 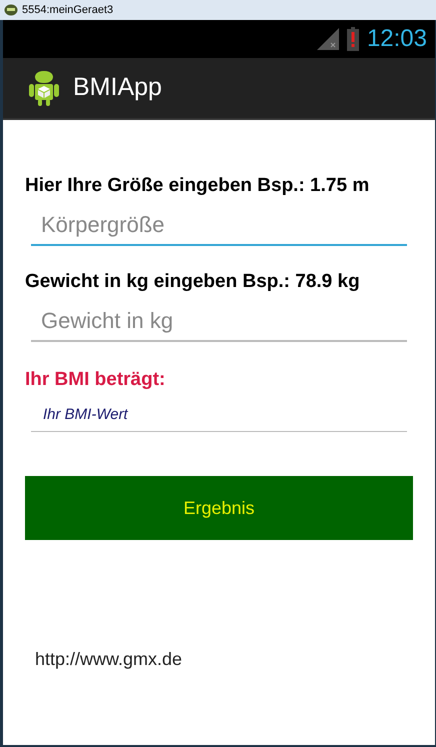 What do you see at coordinates (219, 508) in the screenshot?
I see `result-button: Ergebnis` at bounding box center [219, 508].